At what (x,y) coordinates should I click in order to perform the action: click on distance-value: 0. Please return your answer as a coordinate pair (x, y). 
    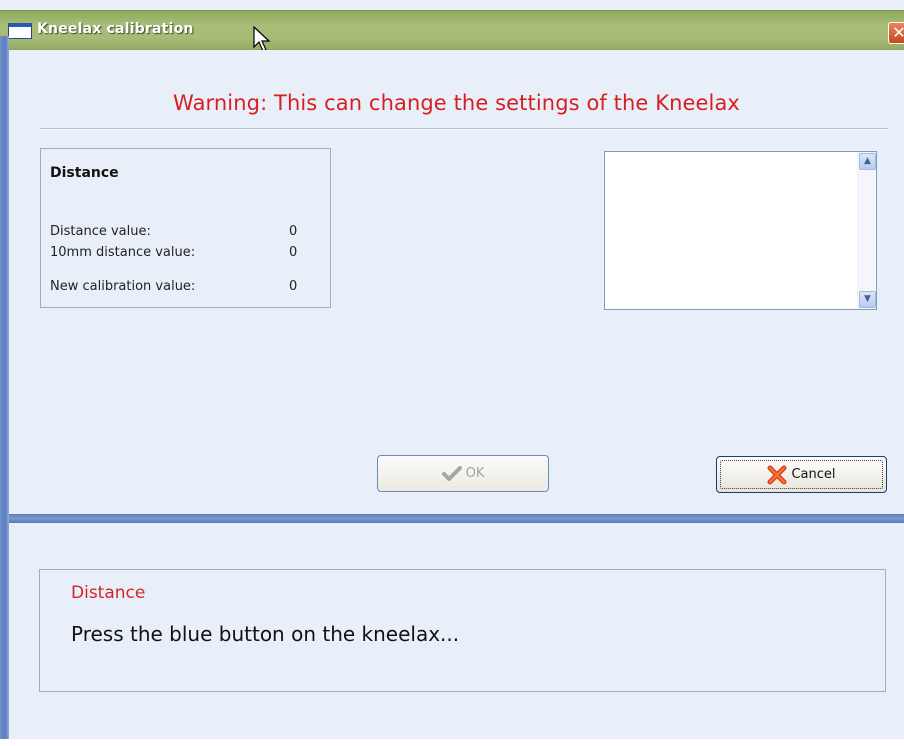
    Looking at the image, I should click on (293, 231).